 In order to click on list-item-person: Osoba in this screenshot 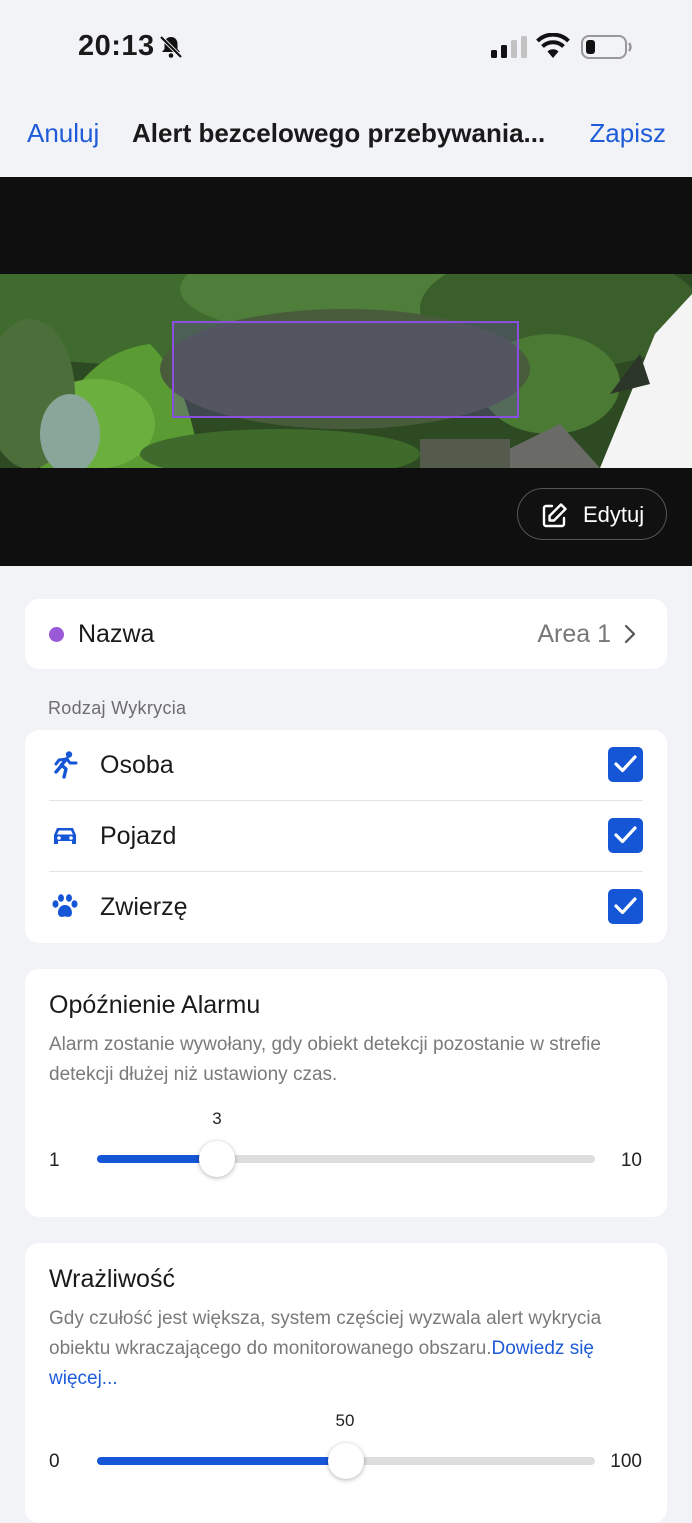, I will do `click(346, 765)`.